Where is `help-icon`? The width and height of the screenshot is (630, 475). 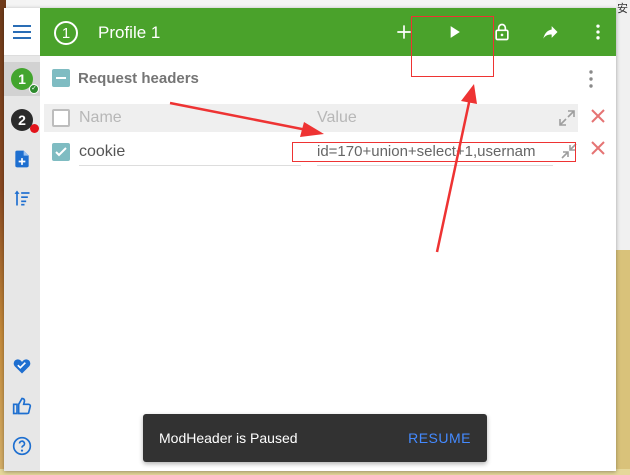
help-icon is located at coordinates (22, 446).